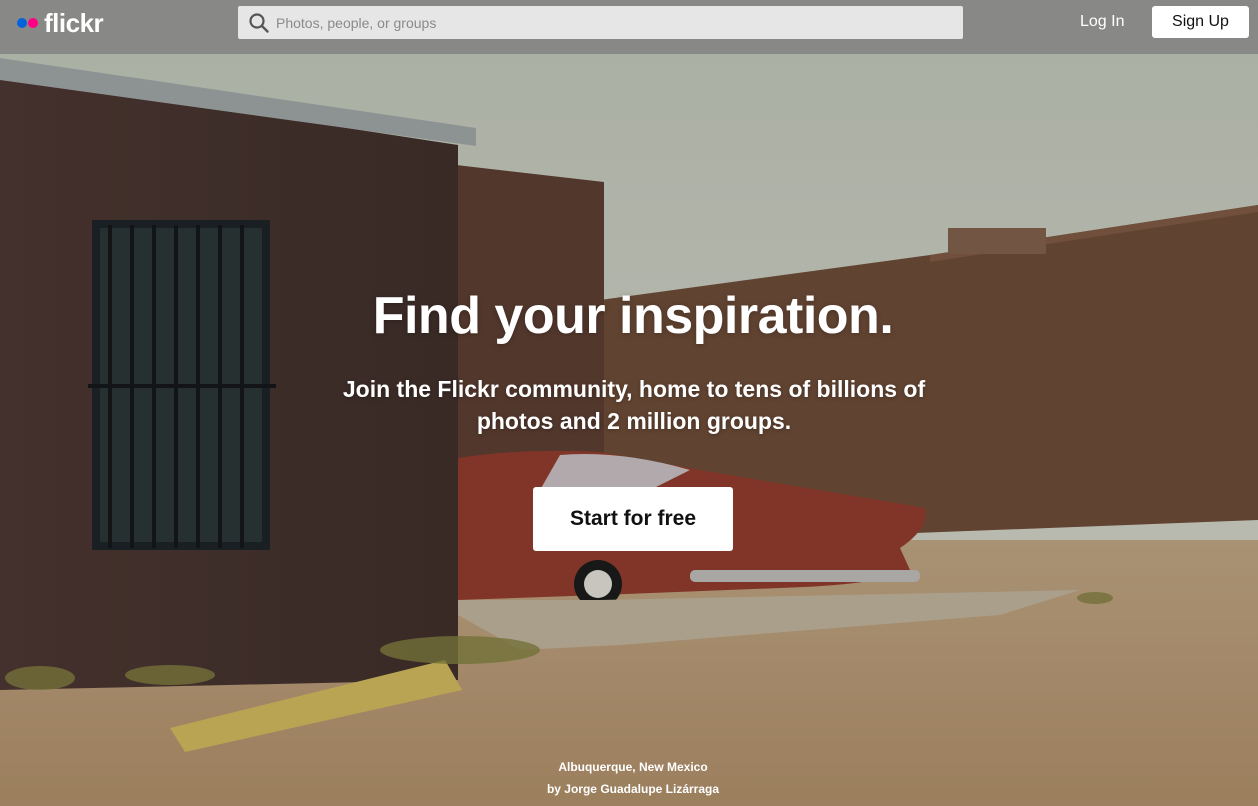 The height and width of the screenshot is (806, 1258). Describe the element at coordinates (33, 23) in the screenshot. I see `logo-pink-dot-icon` at that location.